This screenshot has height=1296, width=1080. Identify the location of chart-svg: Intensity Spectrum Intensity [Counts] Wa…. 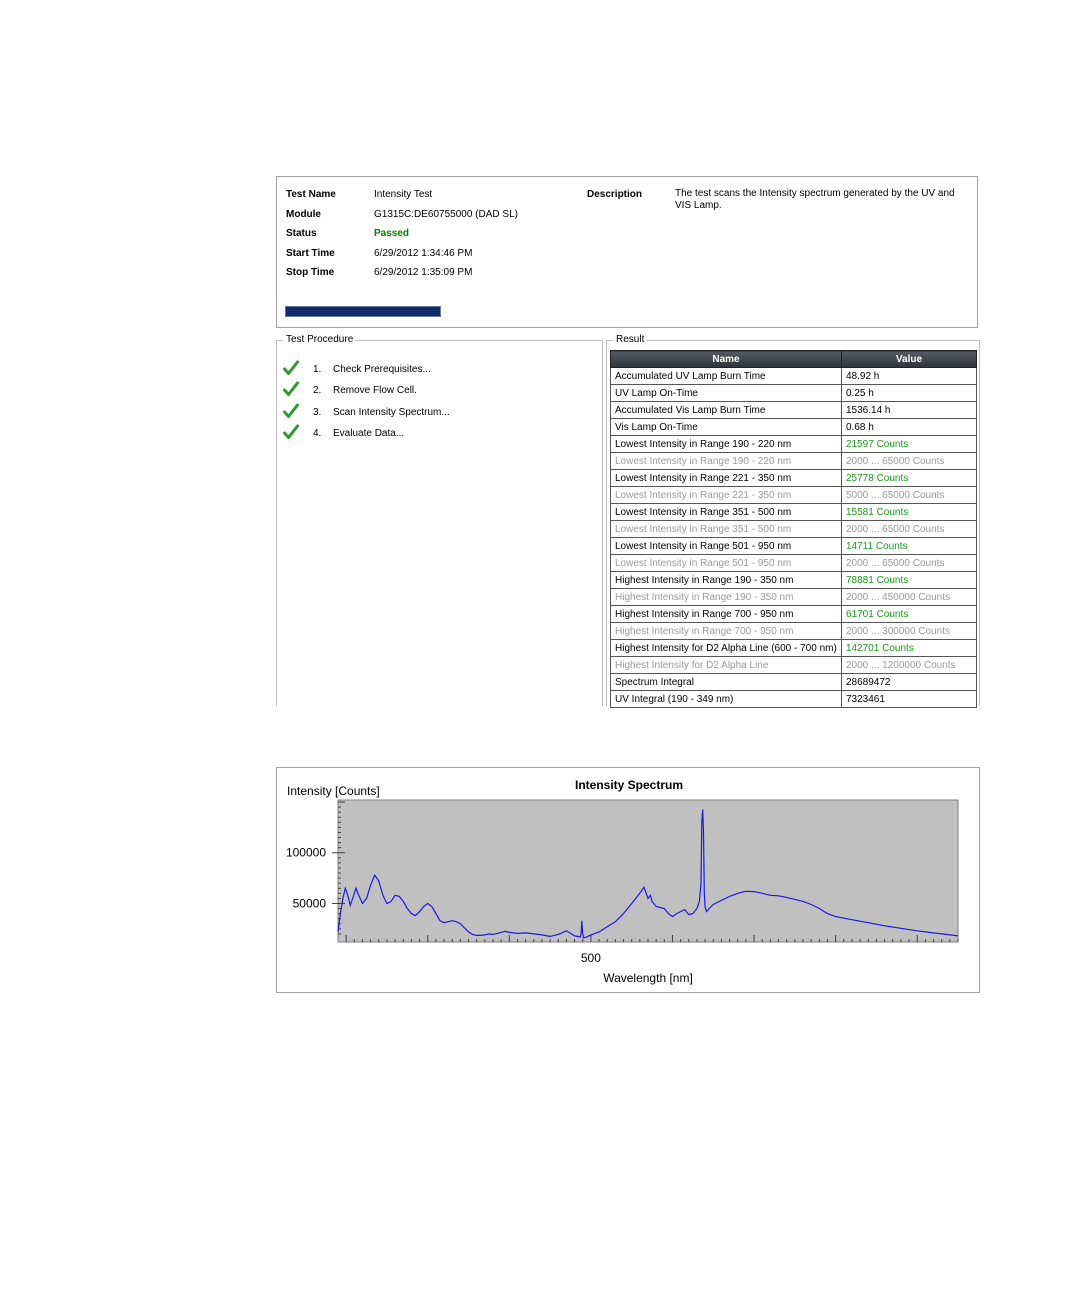
(622, 881).